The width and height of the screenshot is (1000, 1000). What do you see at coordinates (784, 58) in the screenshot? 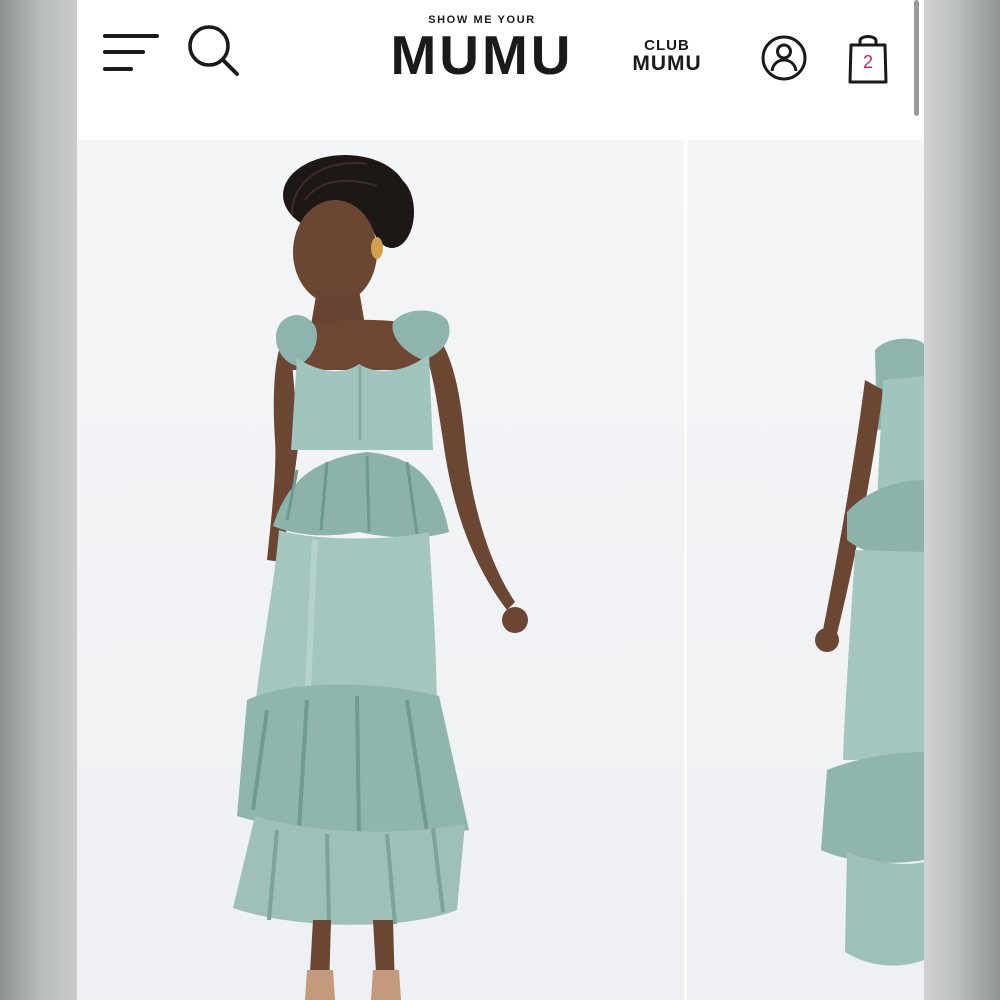
I see `account-icon` at bounding box center [784, 58].